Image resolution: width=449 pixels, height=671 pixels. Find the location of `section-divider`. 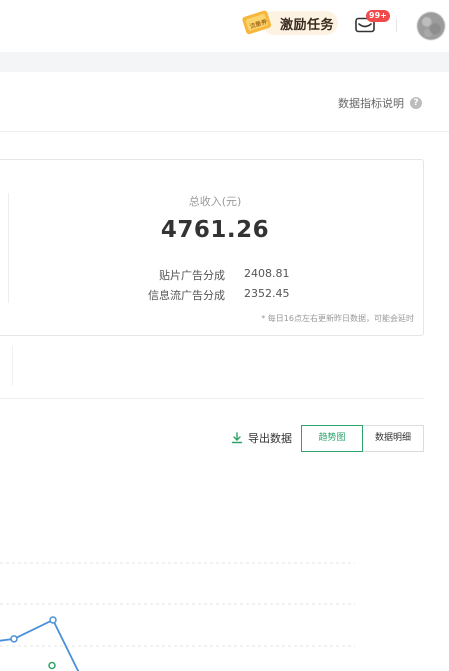

section-divider is located at coordinates (212, 398).